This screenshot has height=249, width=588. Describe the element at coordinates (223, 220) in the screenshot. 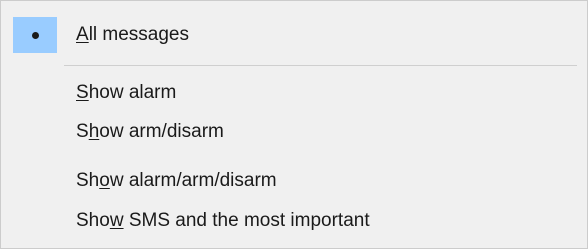

I see `menu-item-label: Show SMS and the most important` at that location.